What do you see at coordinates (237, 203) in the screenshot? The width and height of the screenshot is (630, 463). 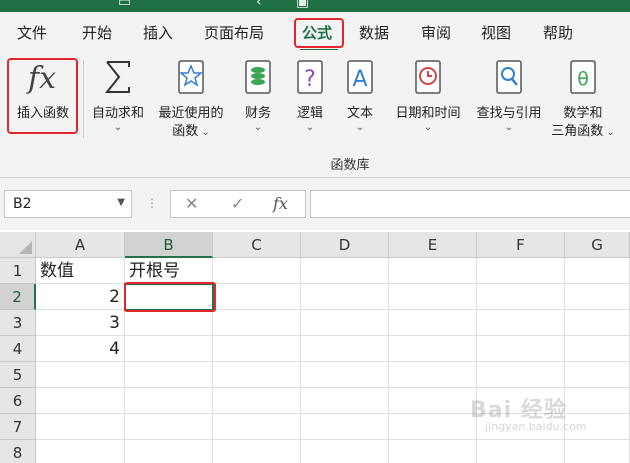 I see `enter-icon: ✓` at bounding box center [237, 203].